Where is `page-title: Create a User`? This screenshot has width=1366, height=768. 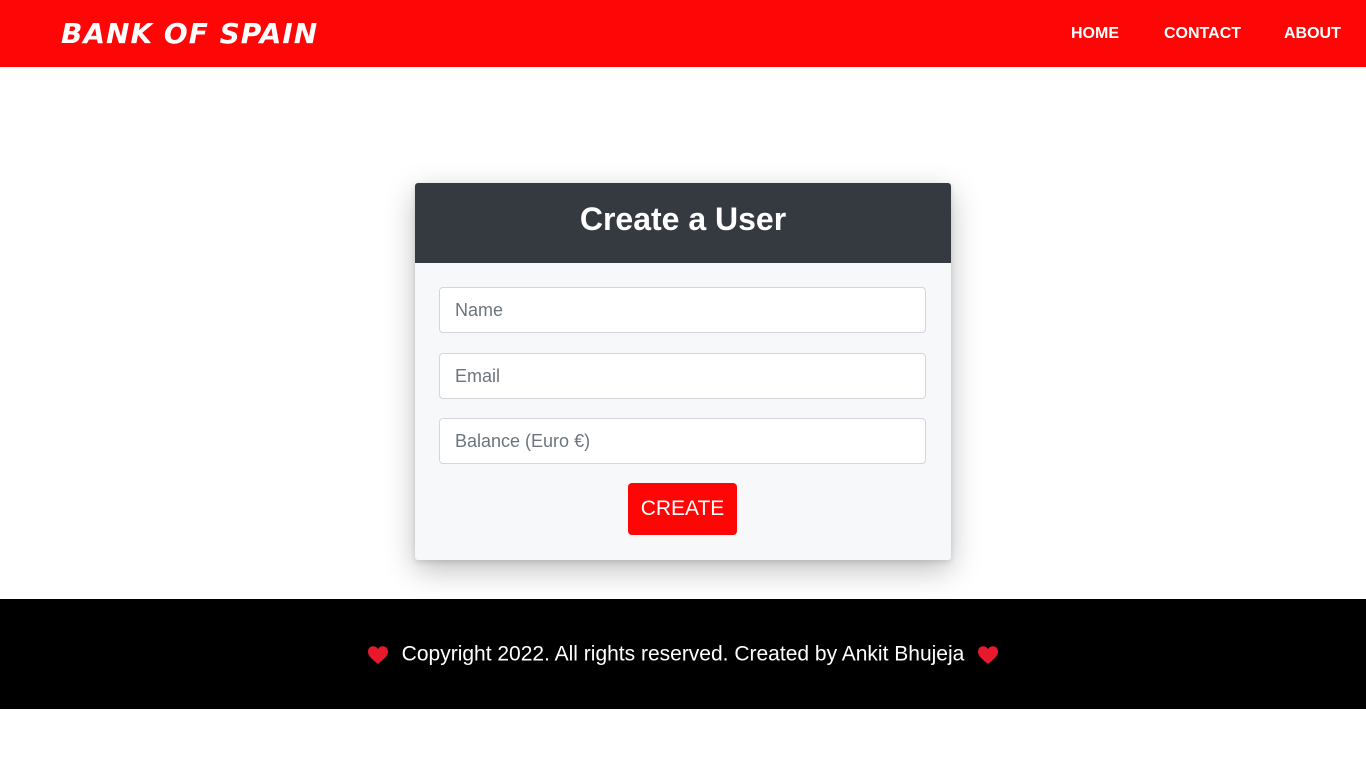 page-title: Create a User is located at coordinates (683, 219).